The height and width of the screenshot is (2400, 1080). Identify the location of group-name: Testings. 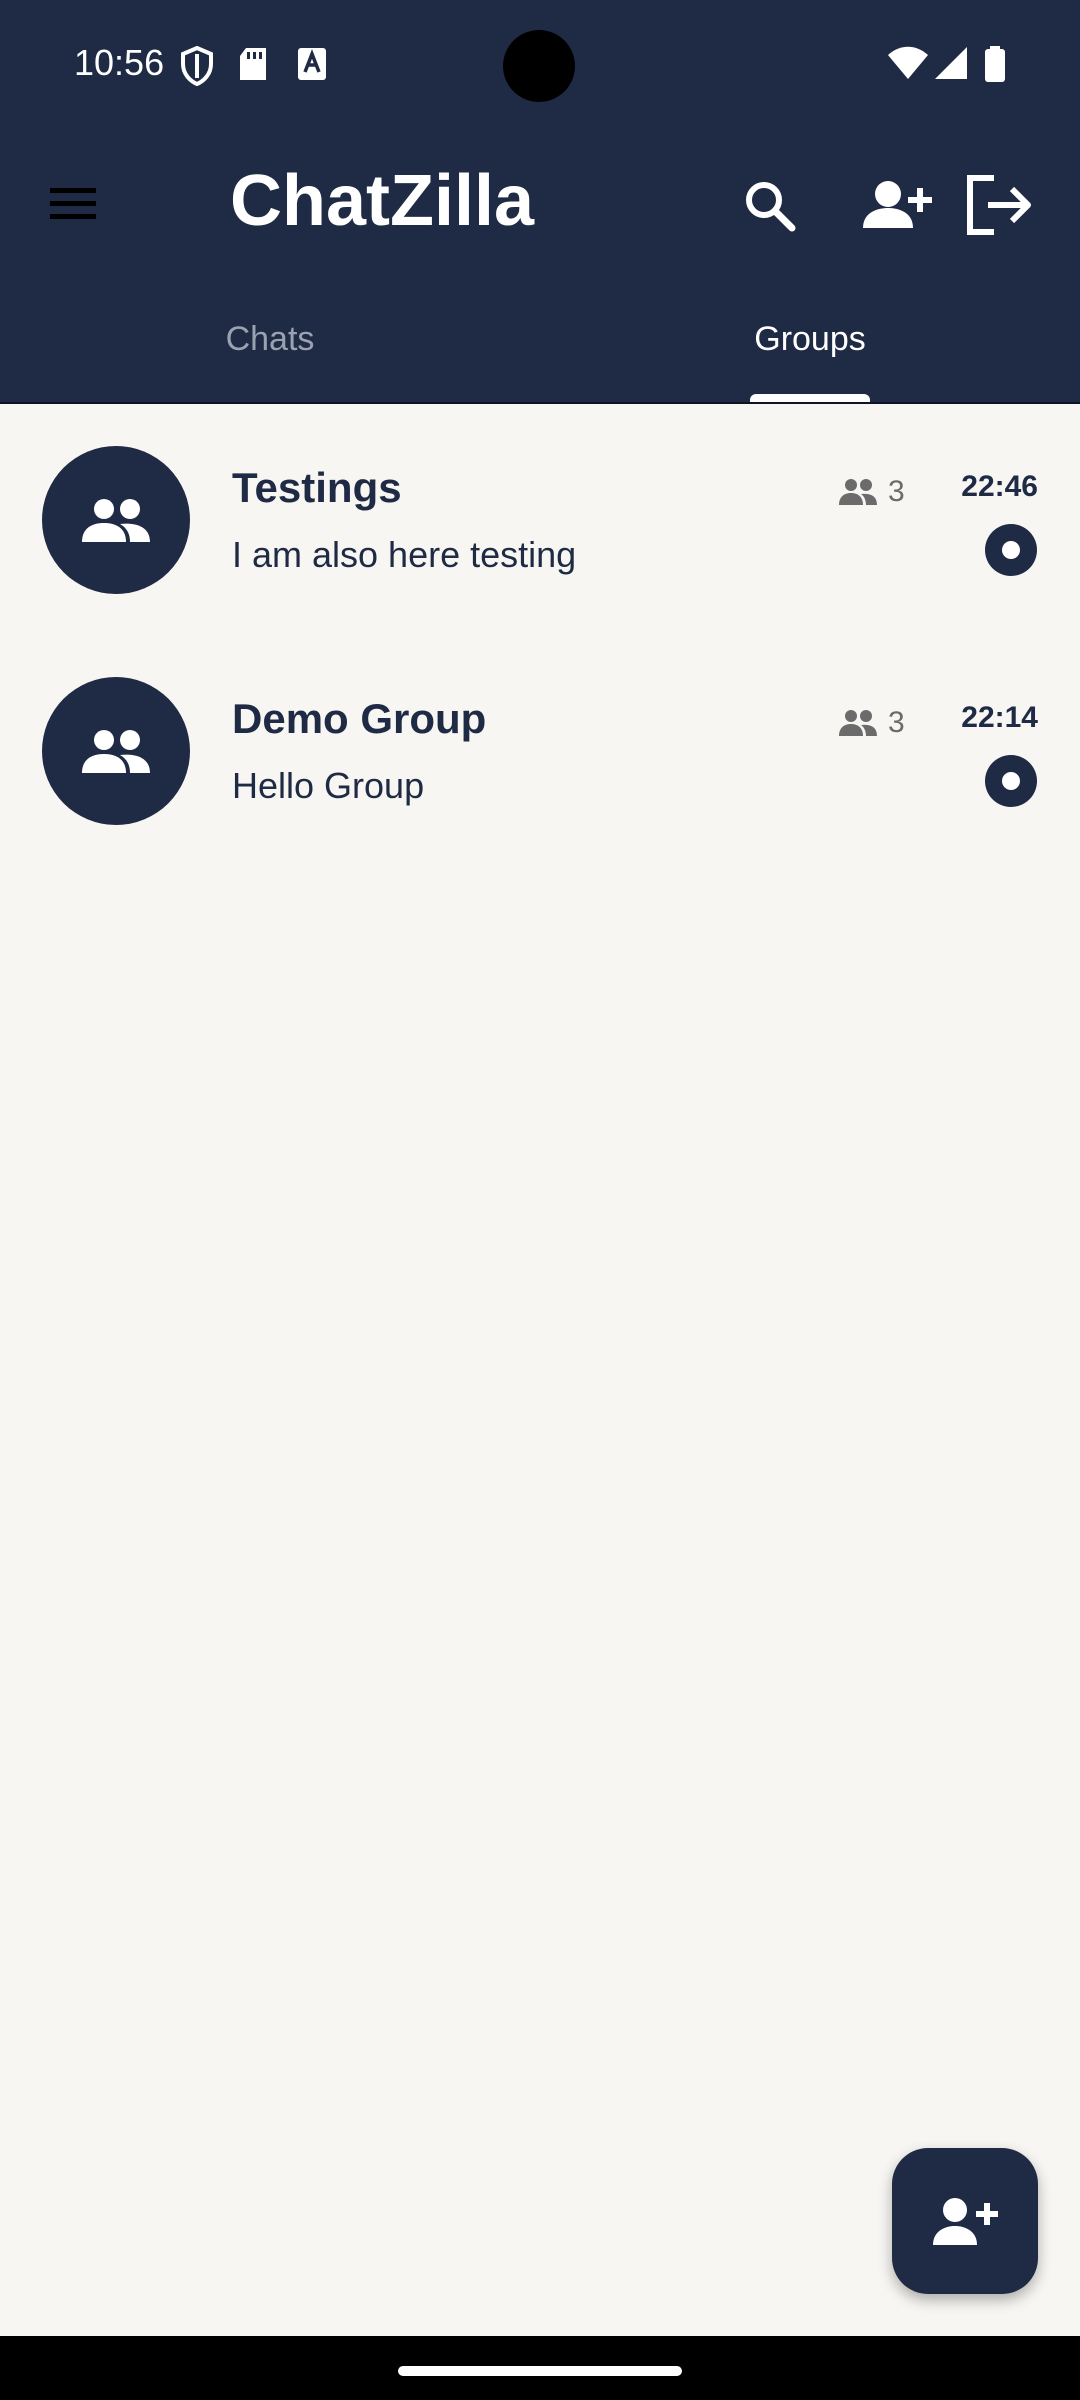
(317, 487).